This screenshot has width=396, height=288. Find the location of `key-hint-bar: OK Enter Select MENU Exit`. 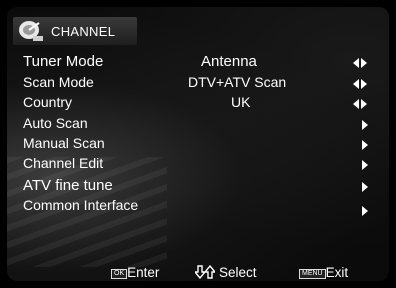

key-hint-bar: OK Enter Select MENU Exit is located at coordinates (198, 272).